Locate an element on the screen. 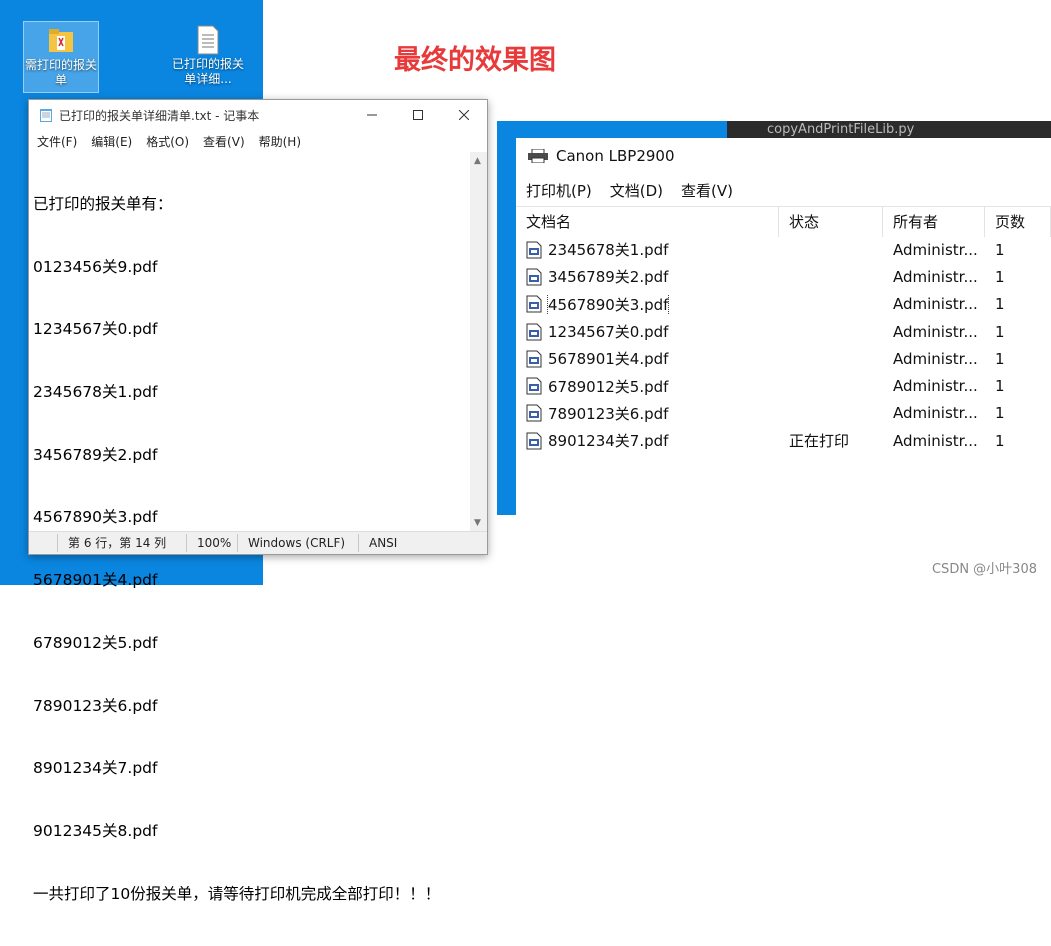 The width and height of the screenshot is (1051, 946). folder-icon is located at coordinates (61, 40).